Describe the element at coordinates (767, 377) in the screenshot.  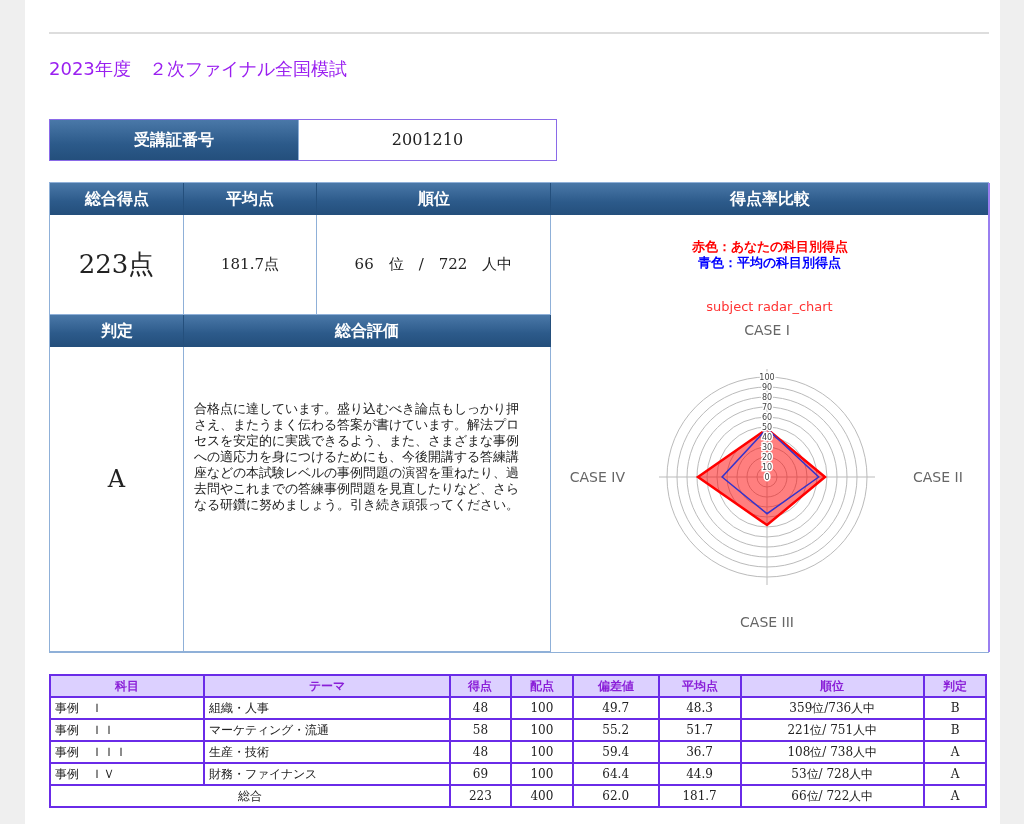
I see `tick-label: 100` at that location.